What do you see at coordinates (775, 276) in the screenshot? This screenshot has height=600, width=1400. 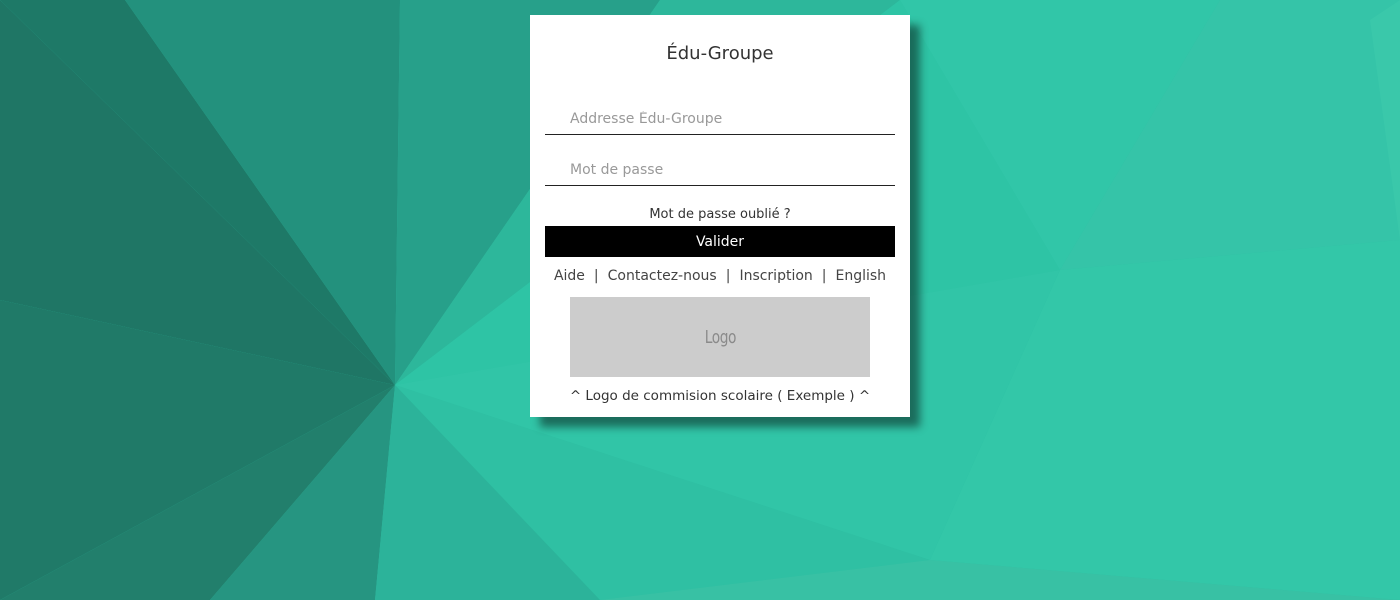 I see `signup-link: Inscription` at bounding box center [775, 276].